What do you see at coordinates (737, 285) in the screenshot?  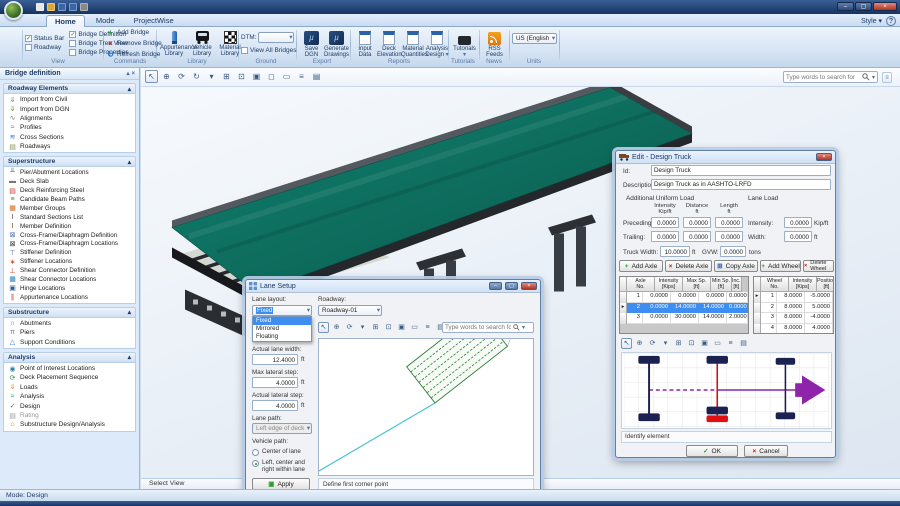 I see `table-column-header: Inc. [ft]` at bounding box center [737, 285].